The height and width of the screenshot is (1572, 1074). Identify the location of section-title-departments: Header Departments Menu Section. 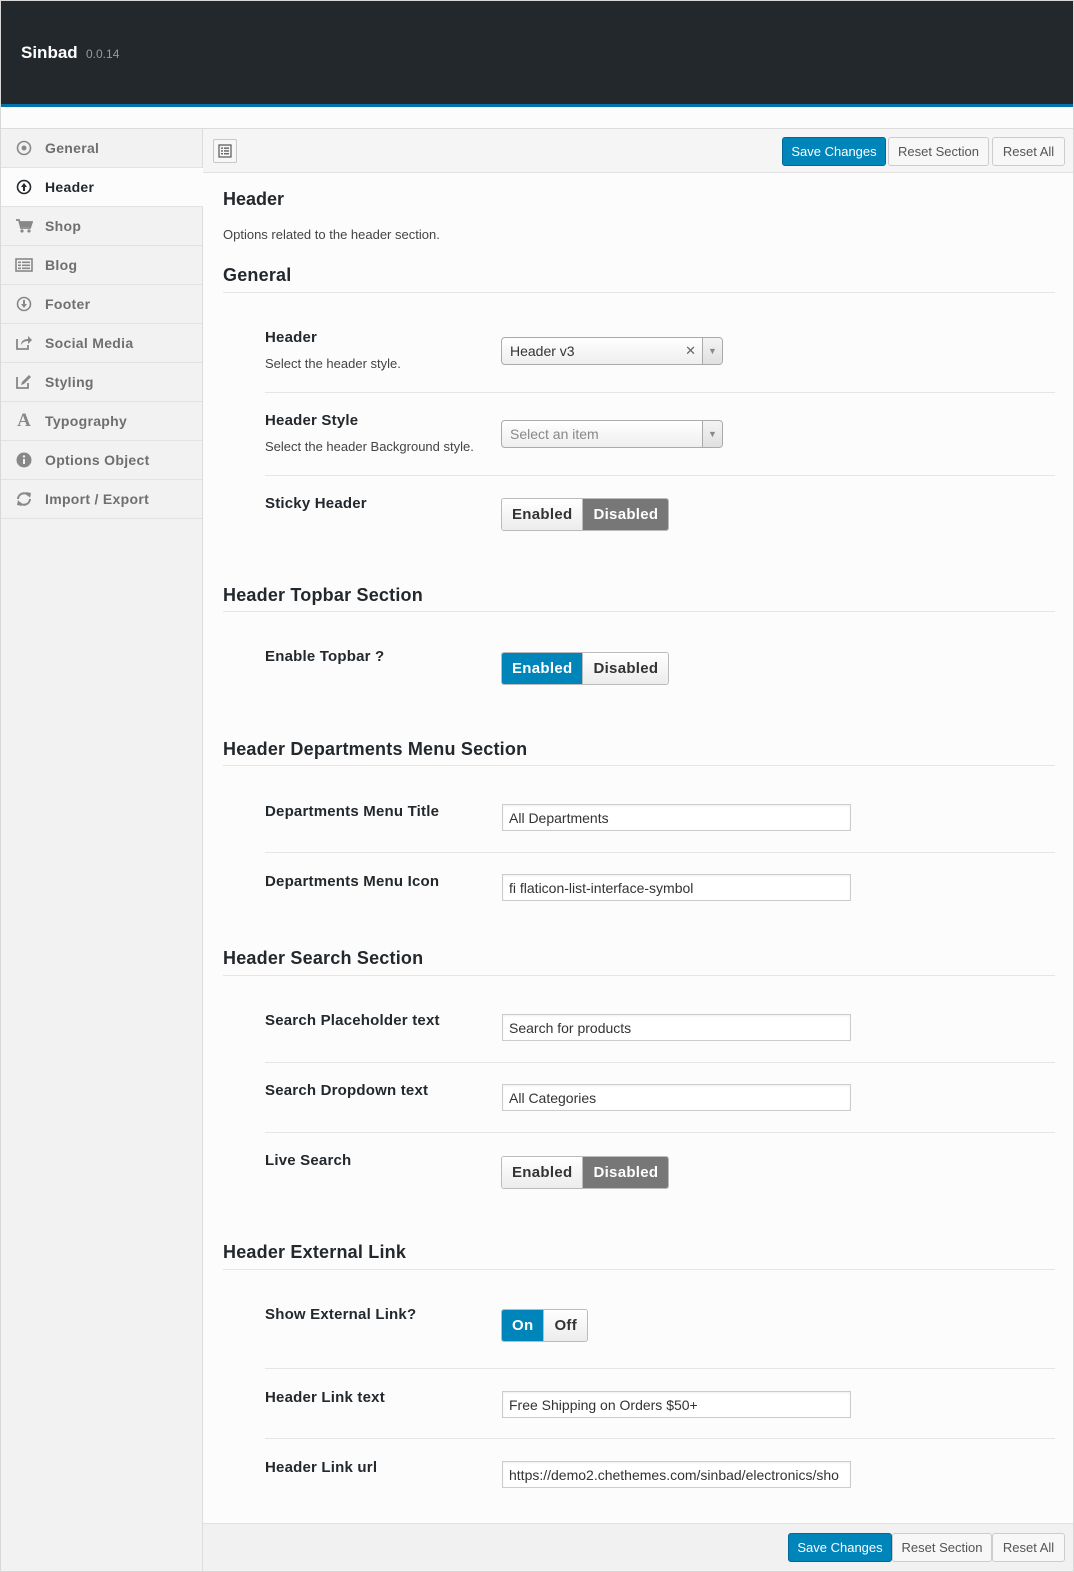
(375, 749).